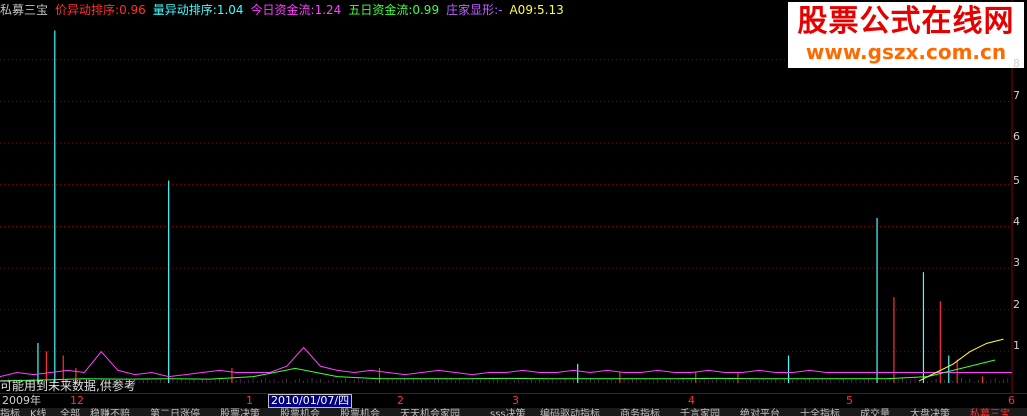 The height and width of the screenshot is (416, 1027). Describe the element at coordinates (230, 10) in the screenshot. I see `value-text: 1.04` at that location.